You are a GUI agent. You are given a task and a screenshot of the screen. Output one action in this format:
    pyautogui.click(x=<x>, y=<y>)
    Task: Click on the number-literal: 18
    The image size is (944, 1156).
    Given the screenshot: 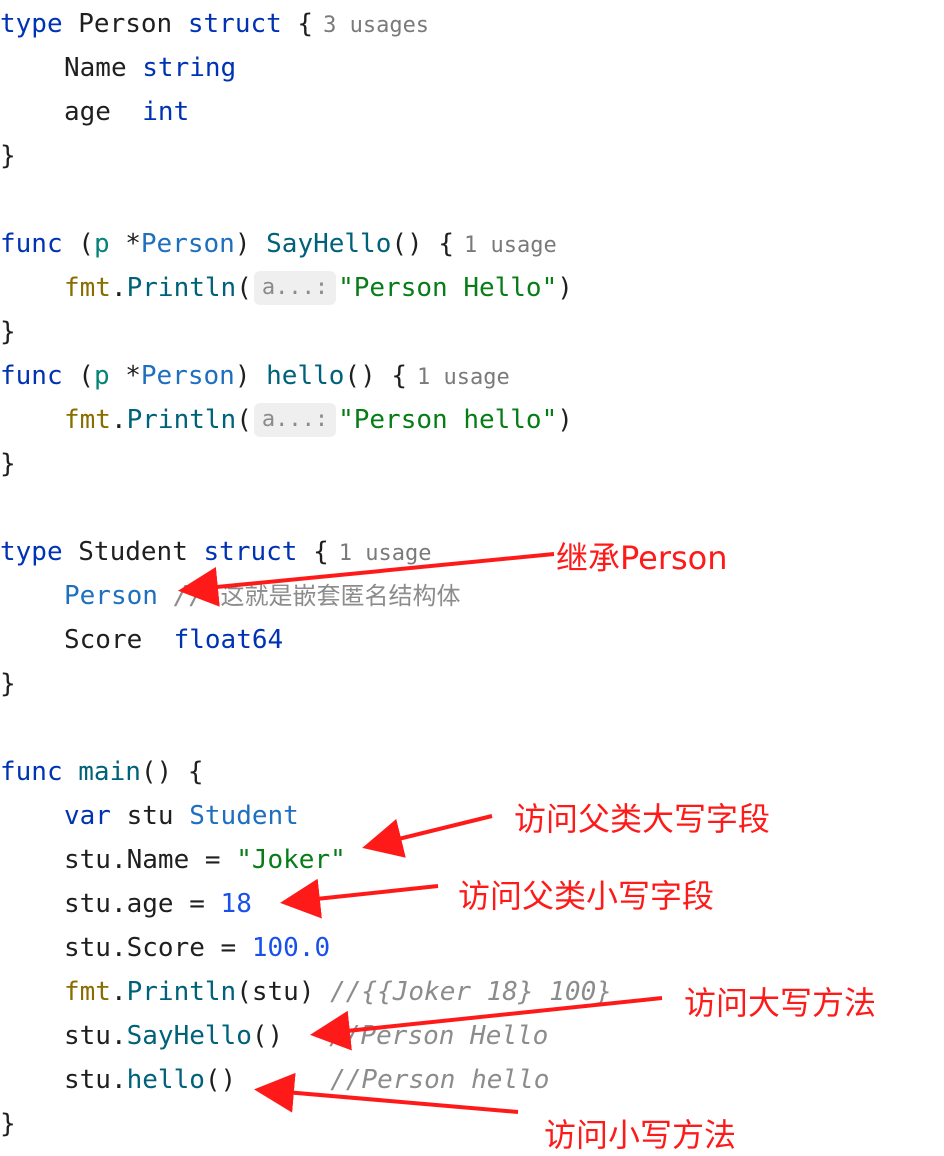 What is the action you would take?
    pyautogui.click(x=236, y=904)
    